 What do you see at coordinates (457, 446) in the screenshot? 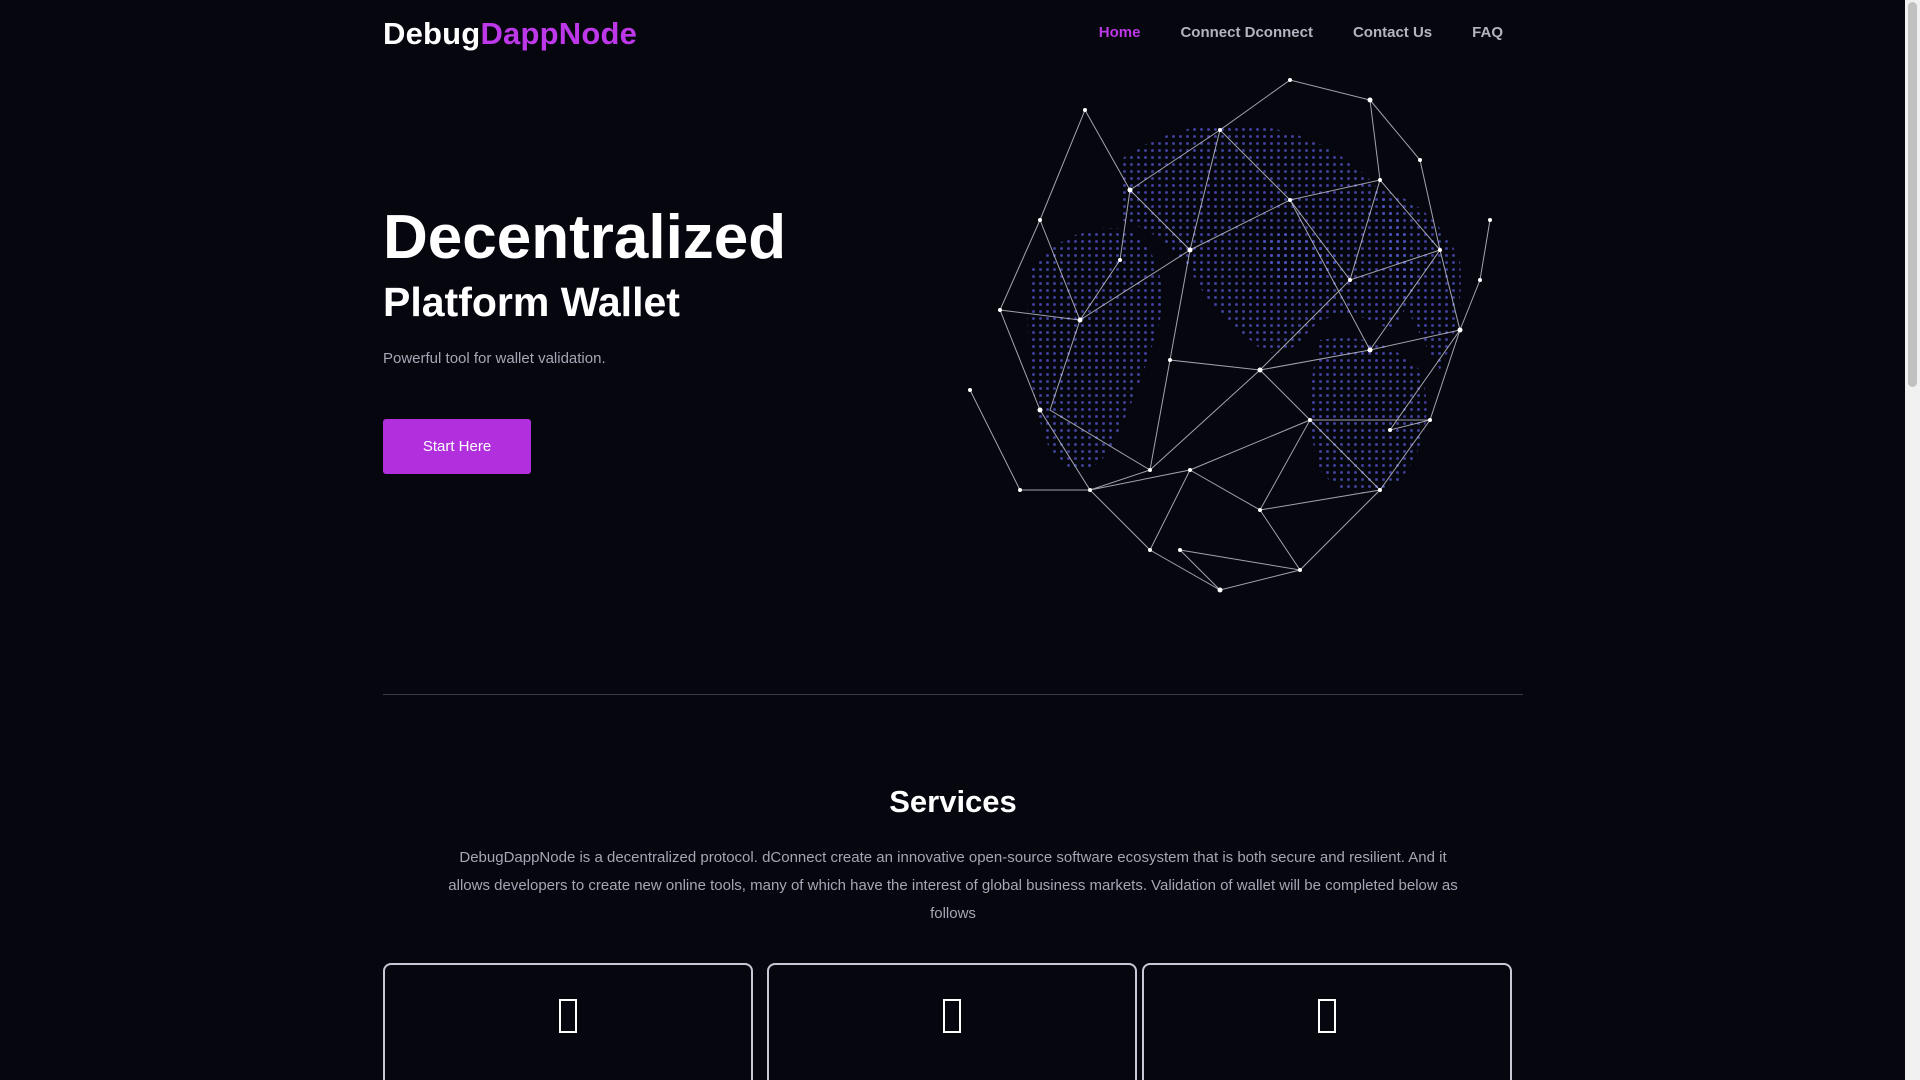
I see `start-here-button: Start Here` at bounding box center [457, 446].